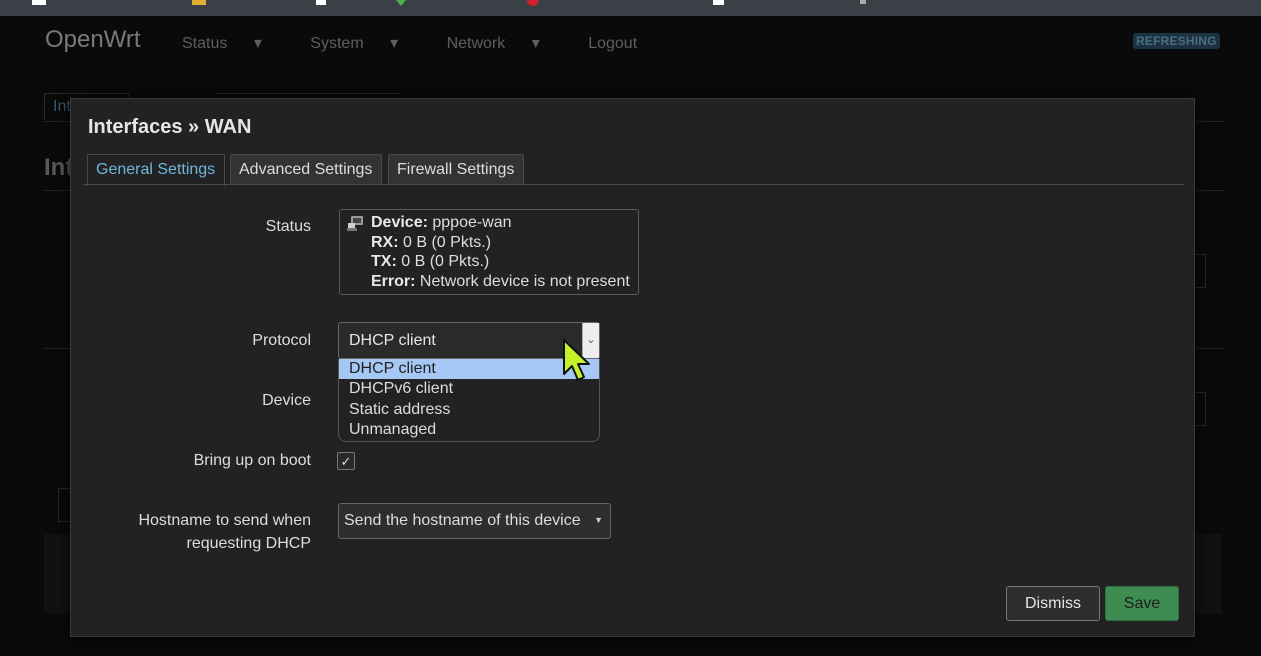 This screenshot has width=1261, height=656. Describe the element at coordinates (630, 8) in the screenshot. I see `bookmarks-bar` at that location.